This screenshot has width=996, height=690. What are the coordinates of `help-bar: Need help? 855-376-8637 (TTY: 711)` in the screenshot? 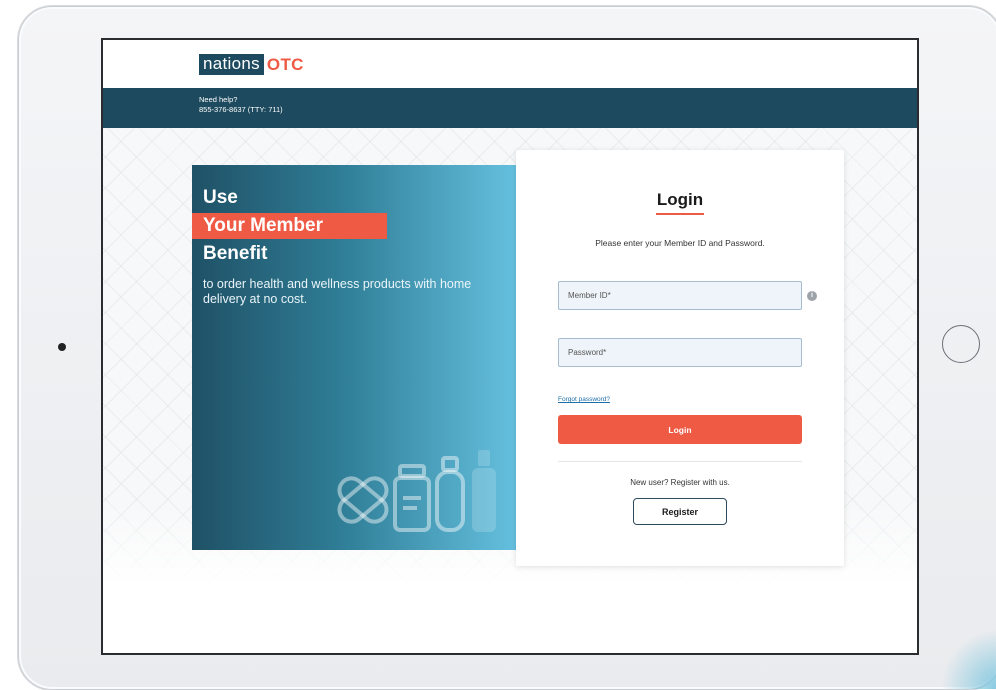 It's located at (510, 108).